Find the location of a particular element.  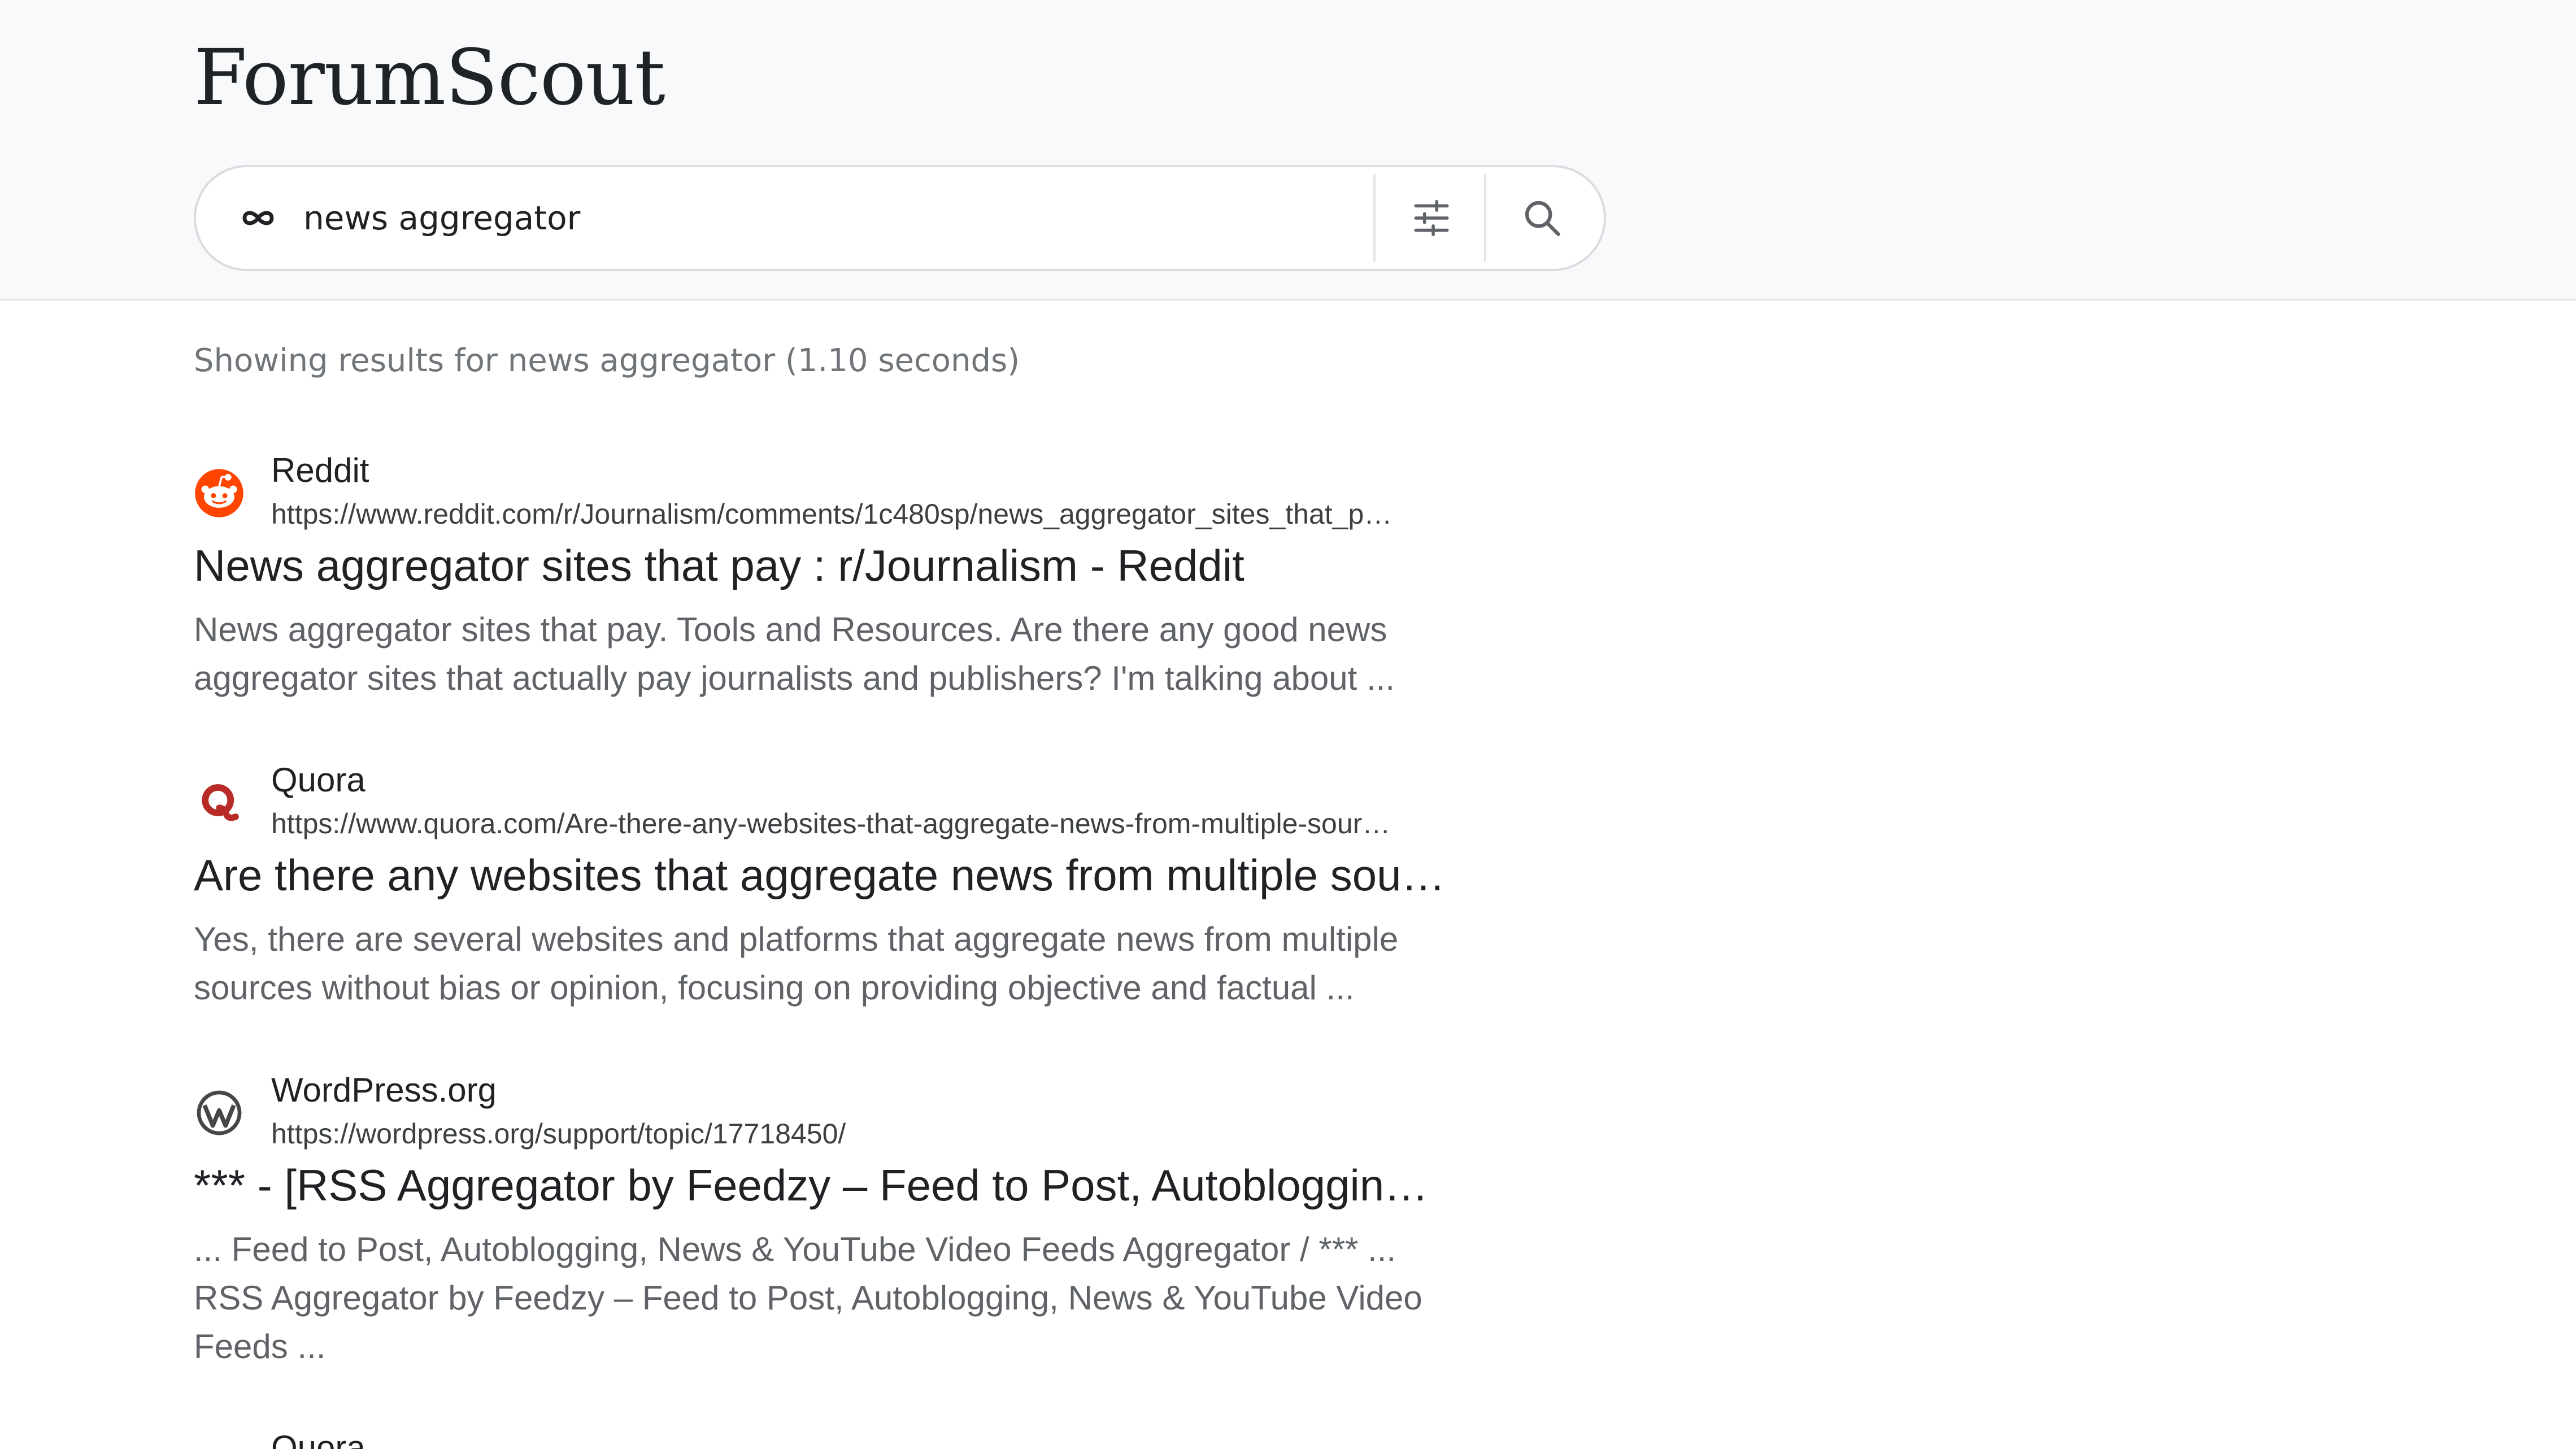

search-bar is located at coordinates (900, 218).